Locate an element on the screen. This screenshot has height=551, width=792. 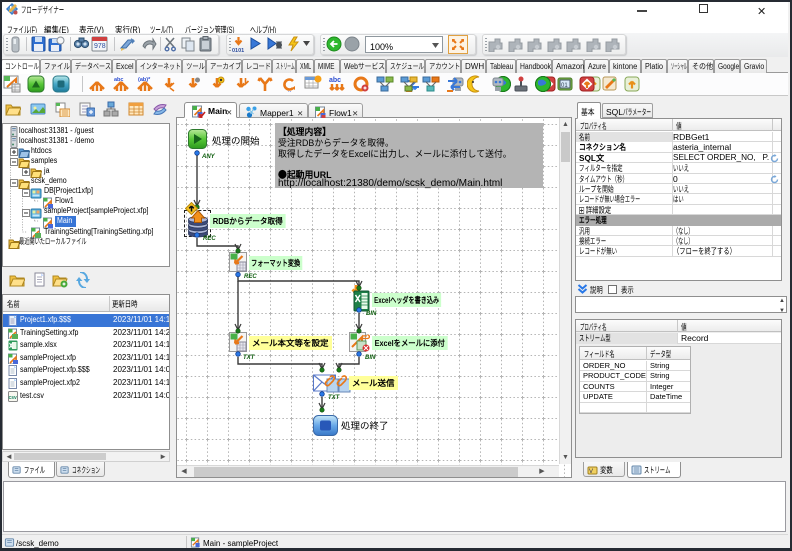
svg-text: 978 is located at coordinates (100, 46).